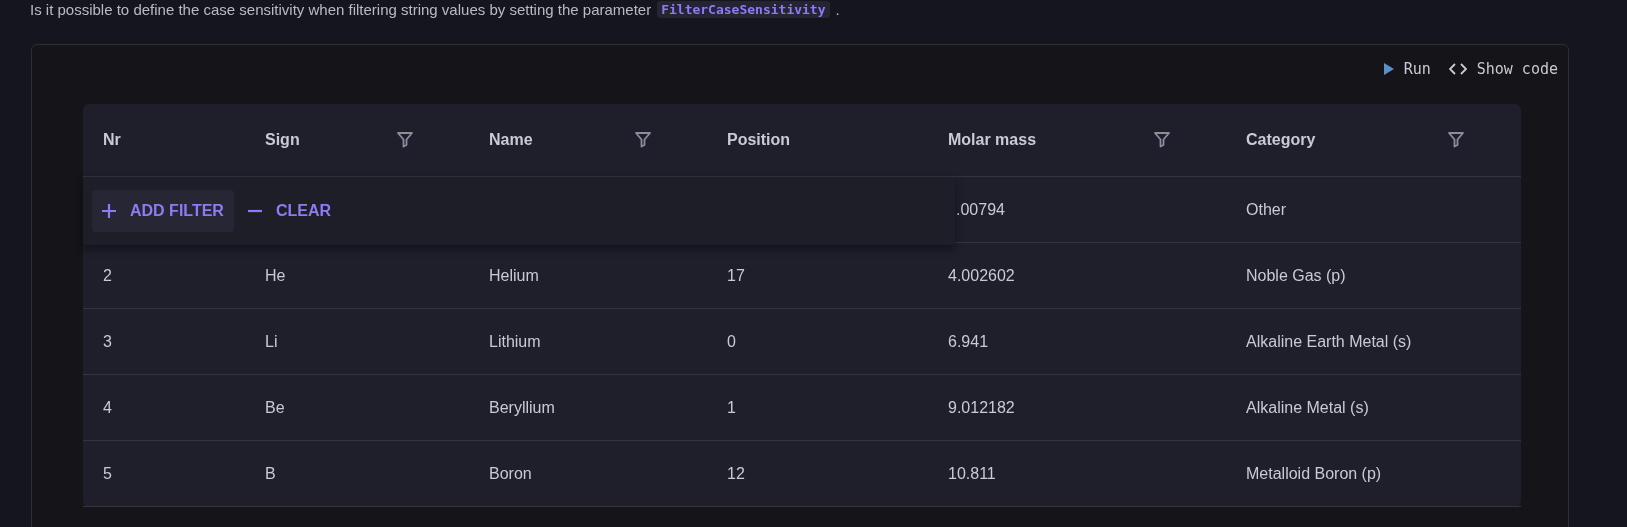 The width and height of the screenshot is (1627, 527). What do you see at coordinates (837, 9) in the screenshot?
I see `intro-text: .` at bounding box center [837, 9].